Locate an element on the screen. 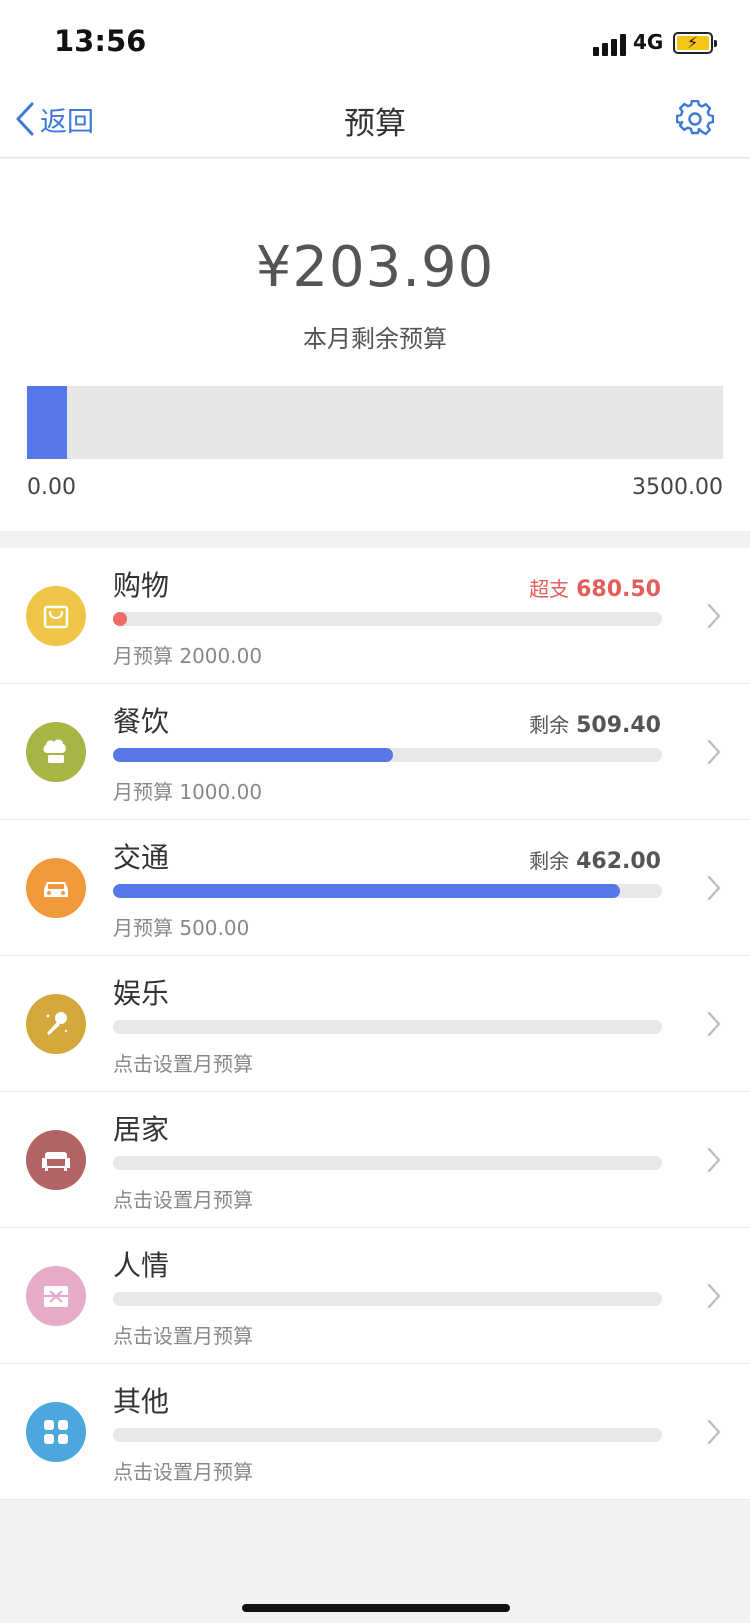 The width and height of the screenshot is (750, 1623). category-row: 餐饮 剩余 509.40 月预算 1000.00 is located at coordinates (375, 752).